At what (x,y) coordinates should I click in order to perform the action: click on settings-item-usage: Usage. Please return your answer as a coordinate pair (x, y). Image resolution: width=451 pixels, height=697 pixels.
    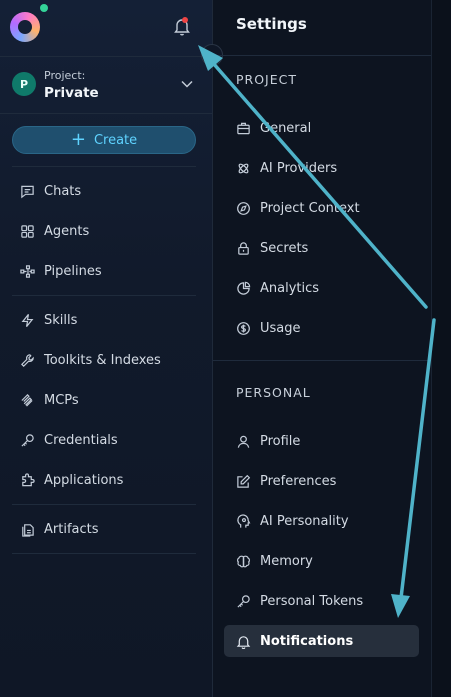
    Looking at the image, I should click on (321, 328).